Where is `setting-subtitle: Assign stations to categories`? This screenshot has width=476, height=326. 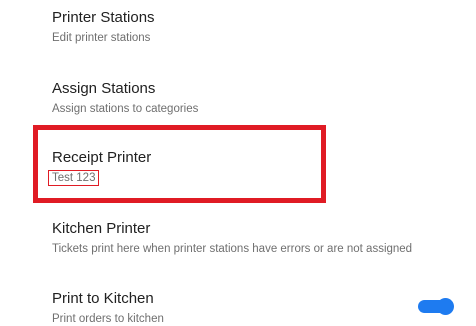
setting-subtitle: Assign stations to categories is located at coordinates (125, 109).